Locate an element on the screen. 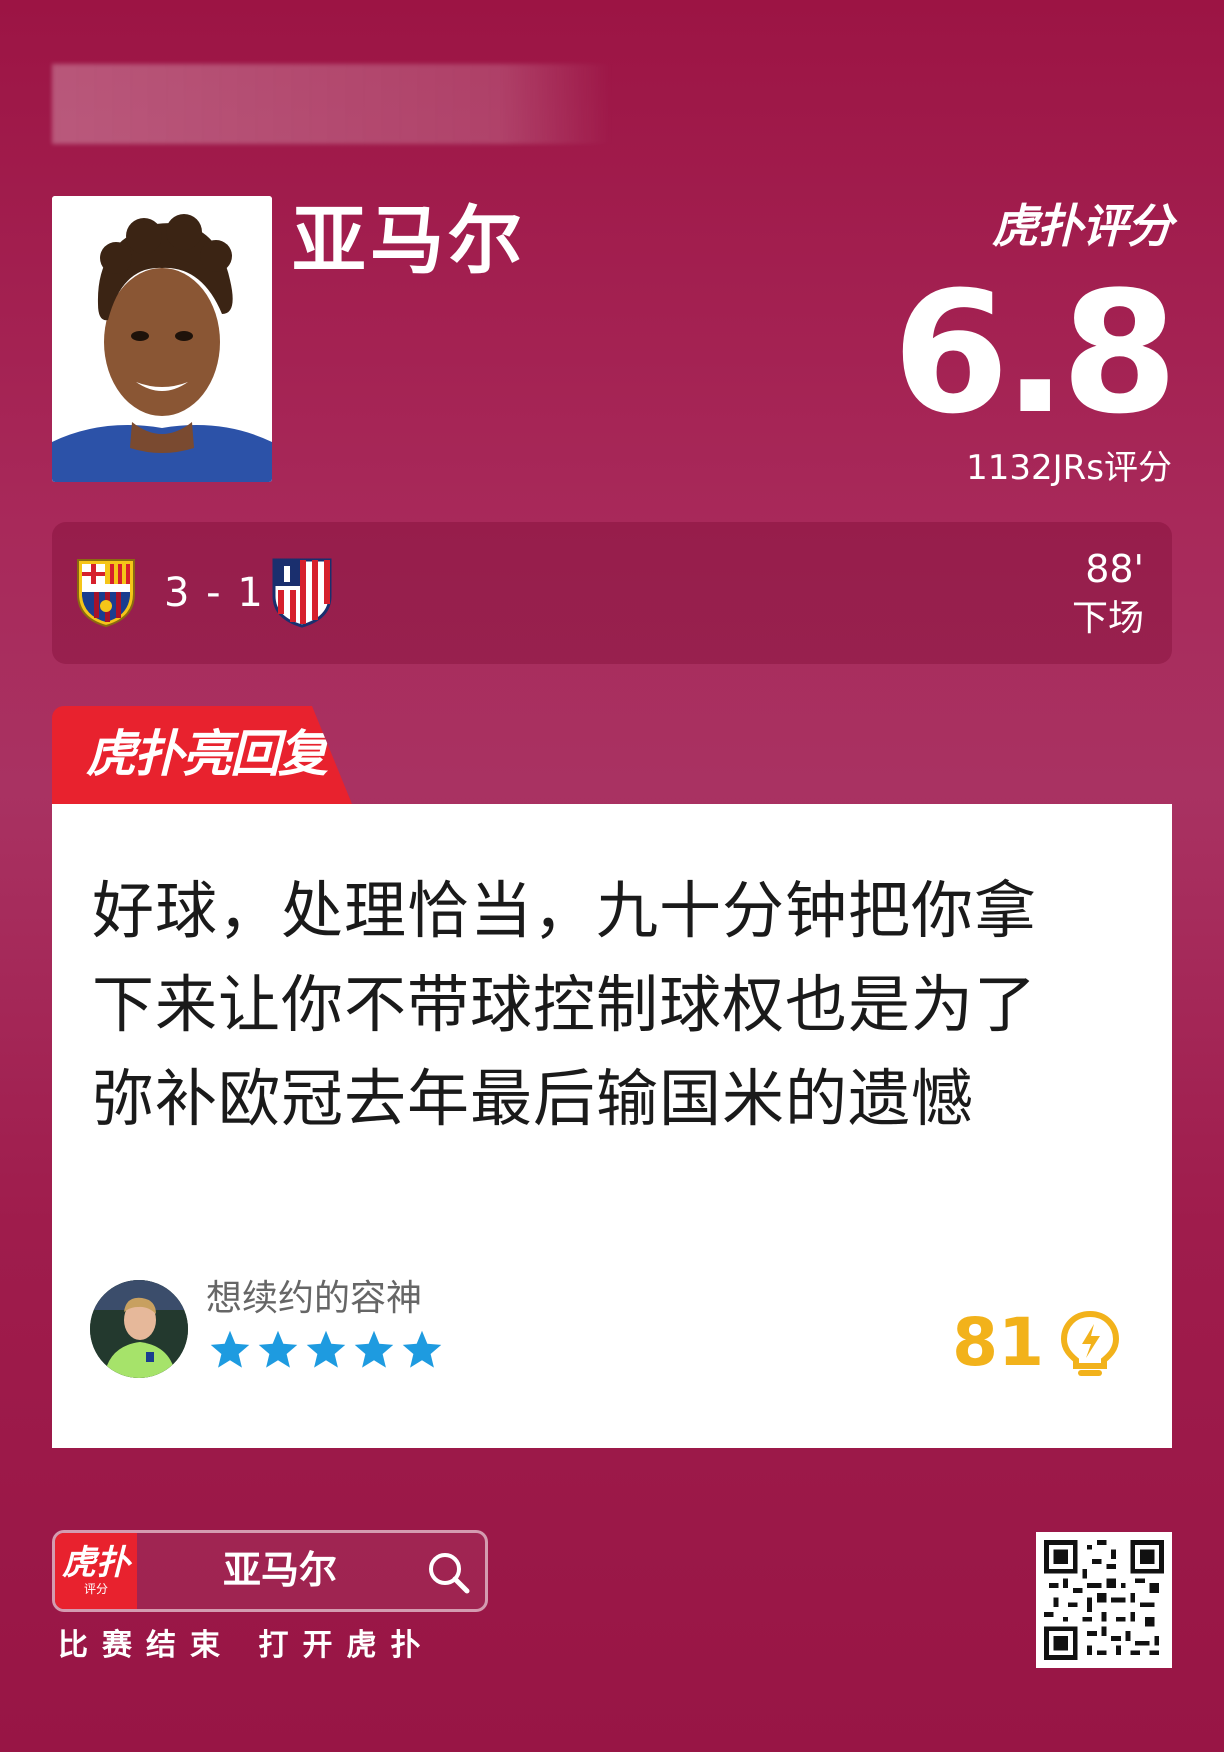  match-bar: 3 - 1 88' 下场 is located at coordinates (612, 593).